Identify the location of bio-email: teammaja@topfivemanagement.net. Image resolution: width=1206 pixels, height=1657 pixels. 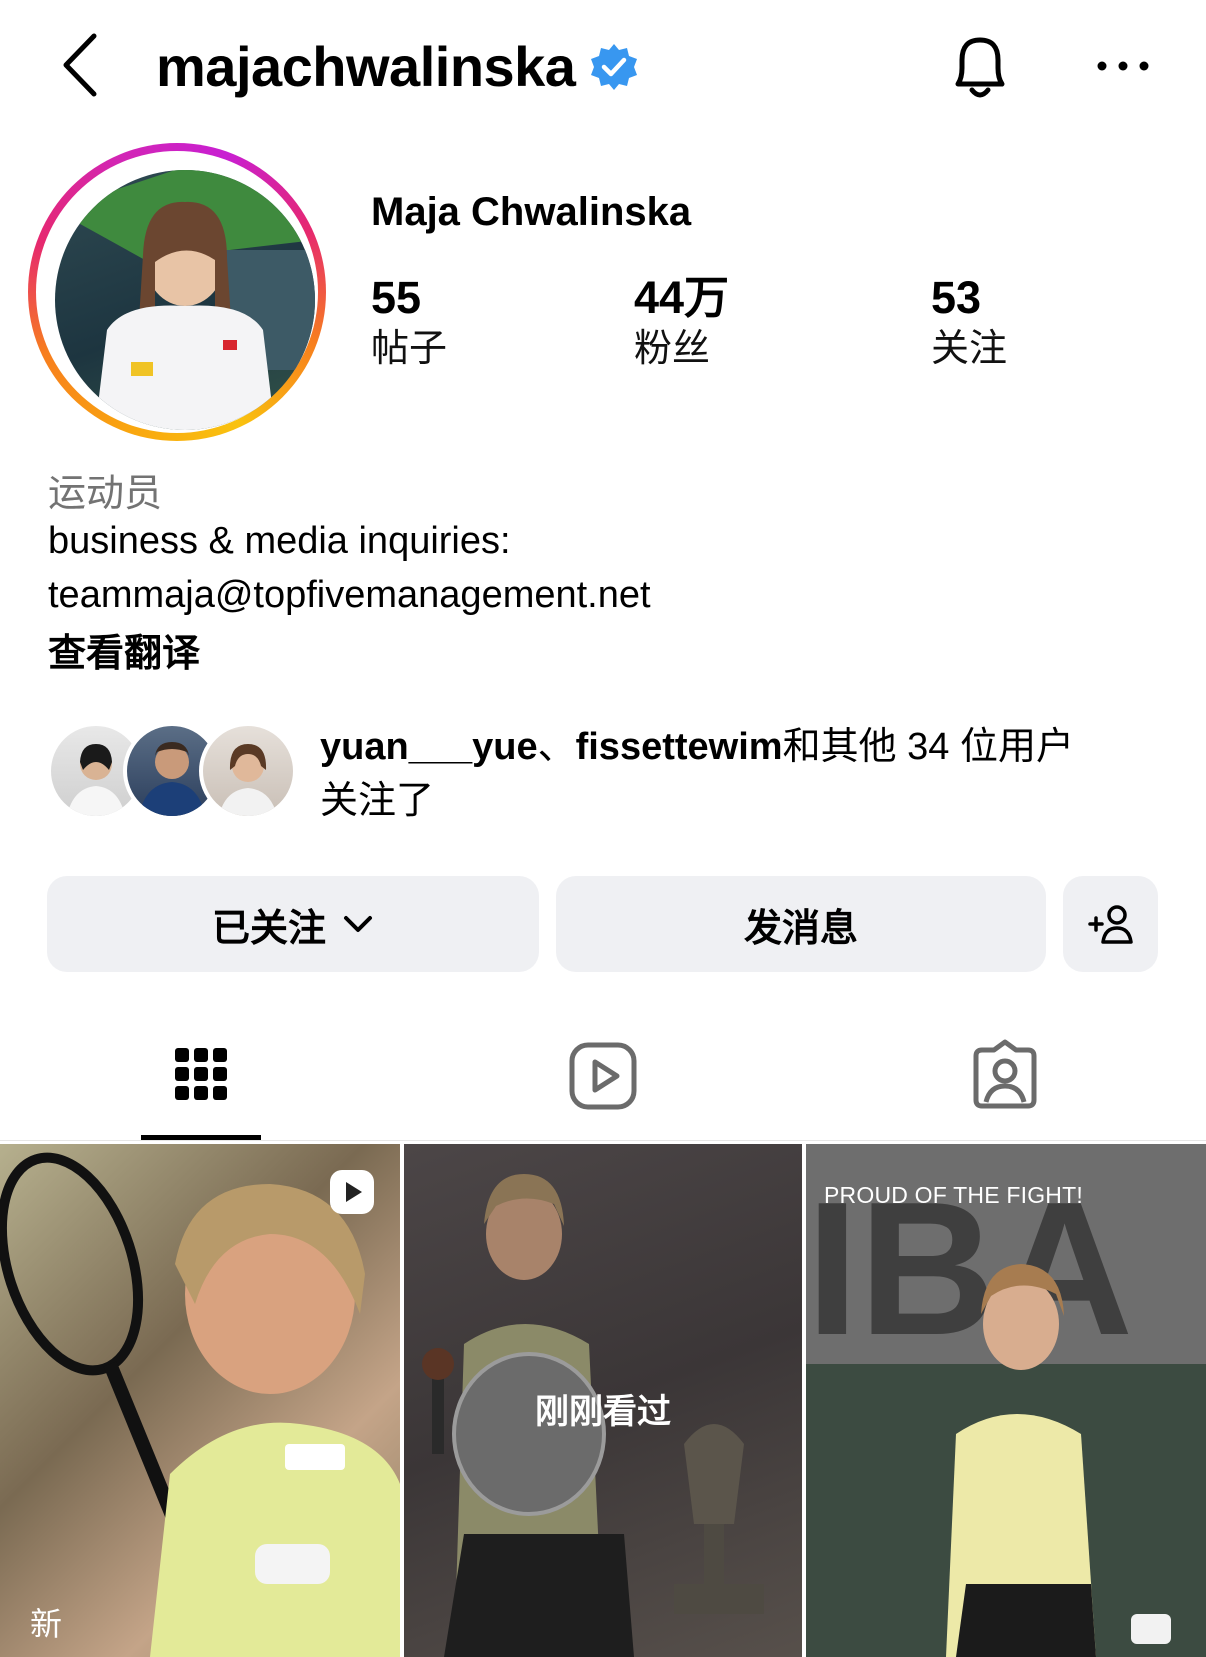
(349, 595).